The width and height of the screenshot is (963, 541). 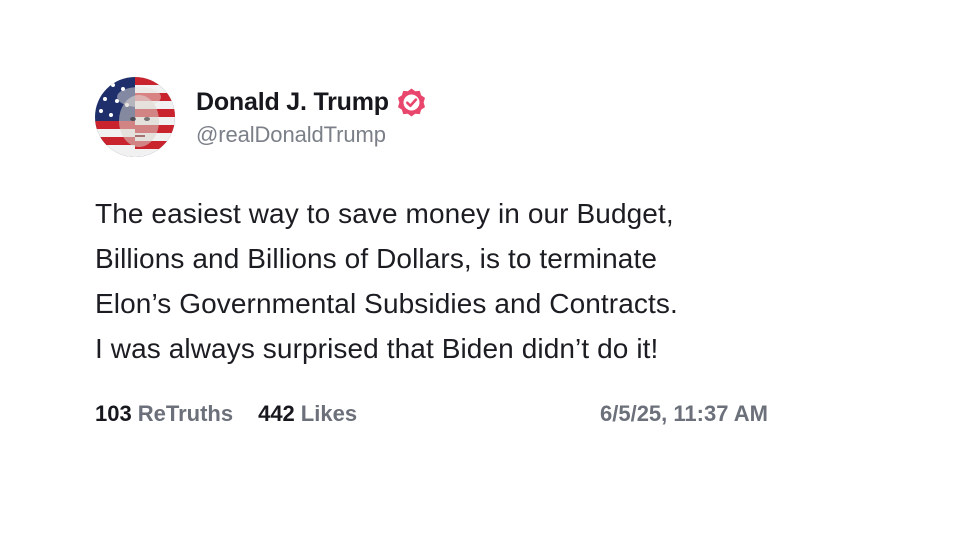 I want to click on likes-stat: 442 Likes, so click(x=307, y=414).